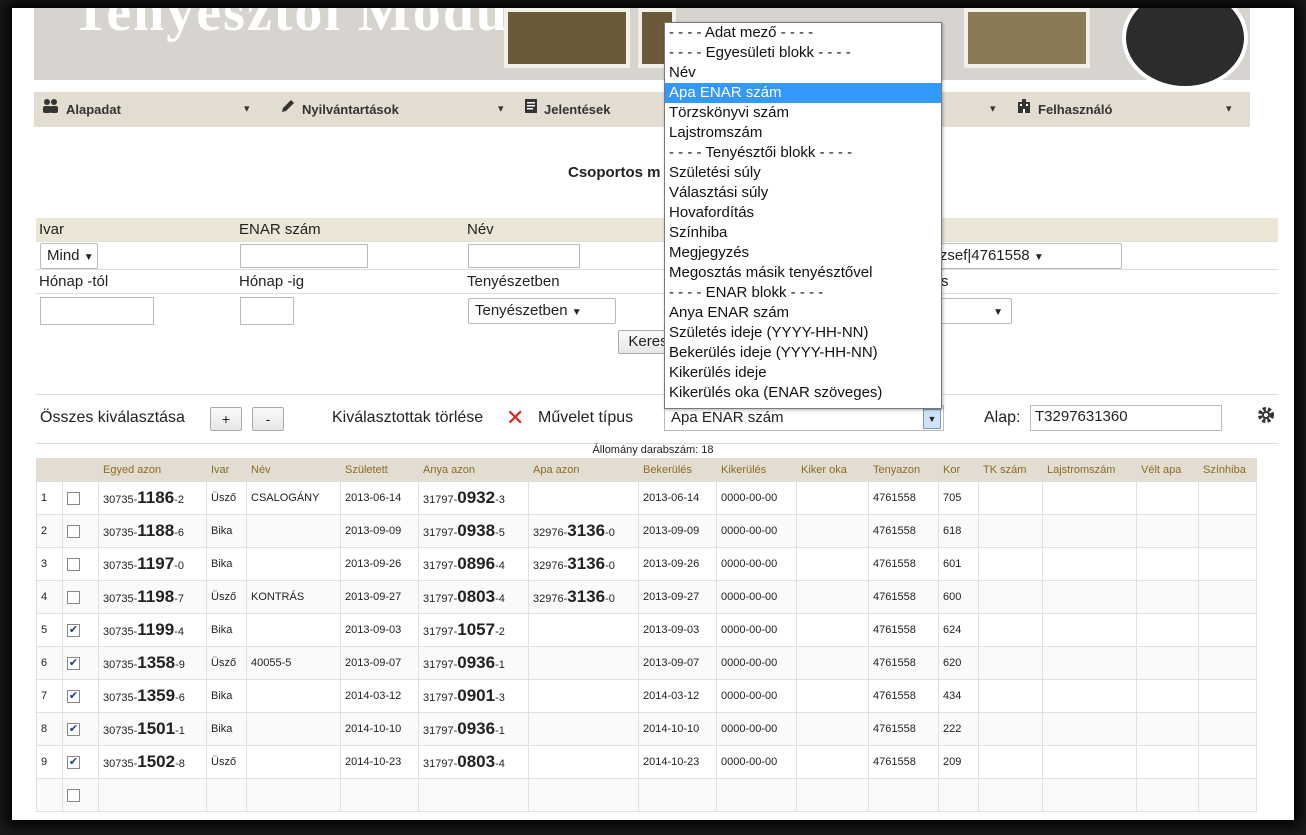  Describe the element at coordinates (756, 470) in the screenshot. I see `column-header: Kikerülés` at that location.